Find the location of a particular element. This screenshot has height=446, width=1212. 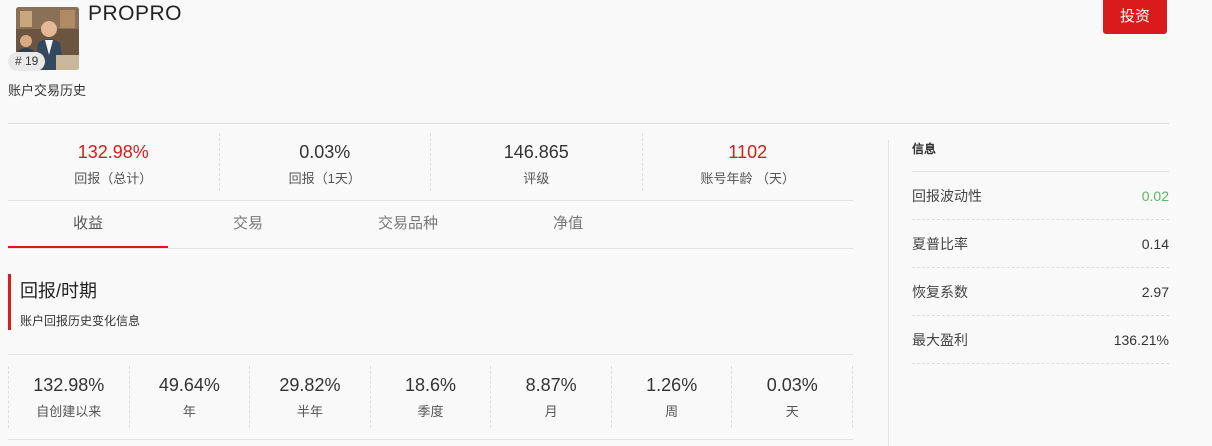

period-day: 0.03% 天 is located at coordinates (793, 397).